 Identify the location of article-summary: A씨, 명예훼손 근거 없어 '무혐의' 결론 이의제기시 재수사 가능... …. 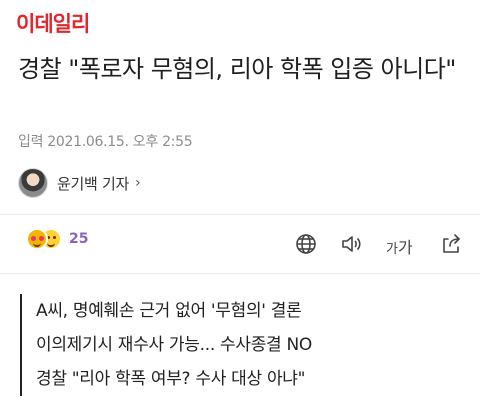
(166, 345).